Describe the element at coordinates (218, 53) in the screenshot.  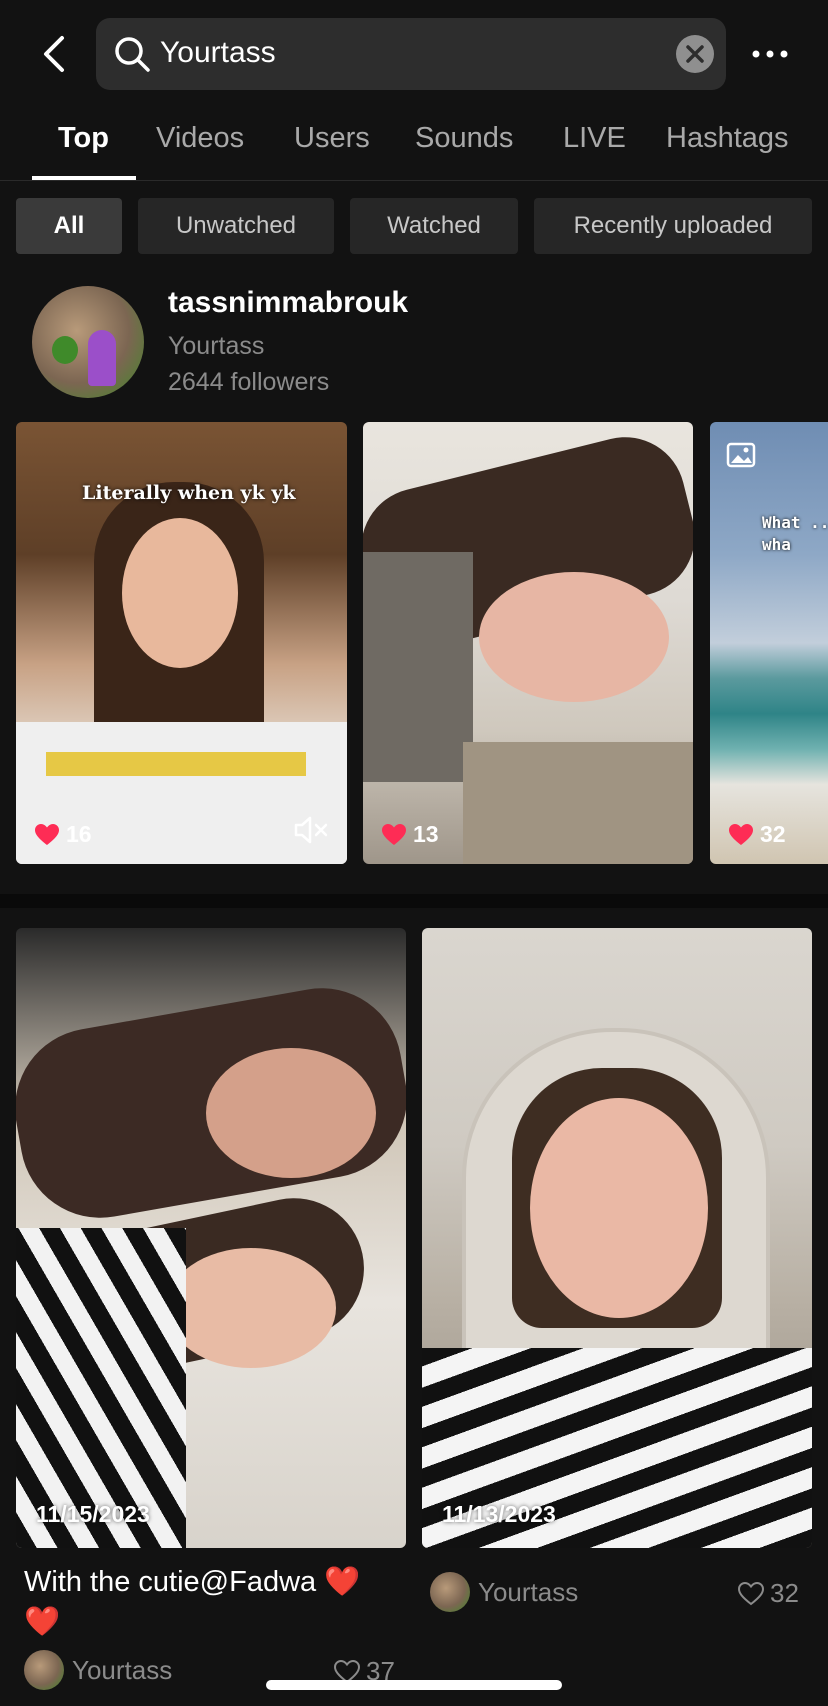
I see `search-query: Yourtass` at that location.